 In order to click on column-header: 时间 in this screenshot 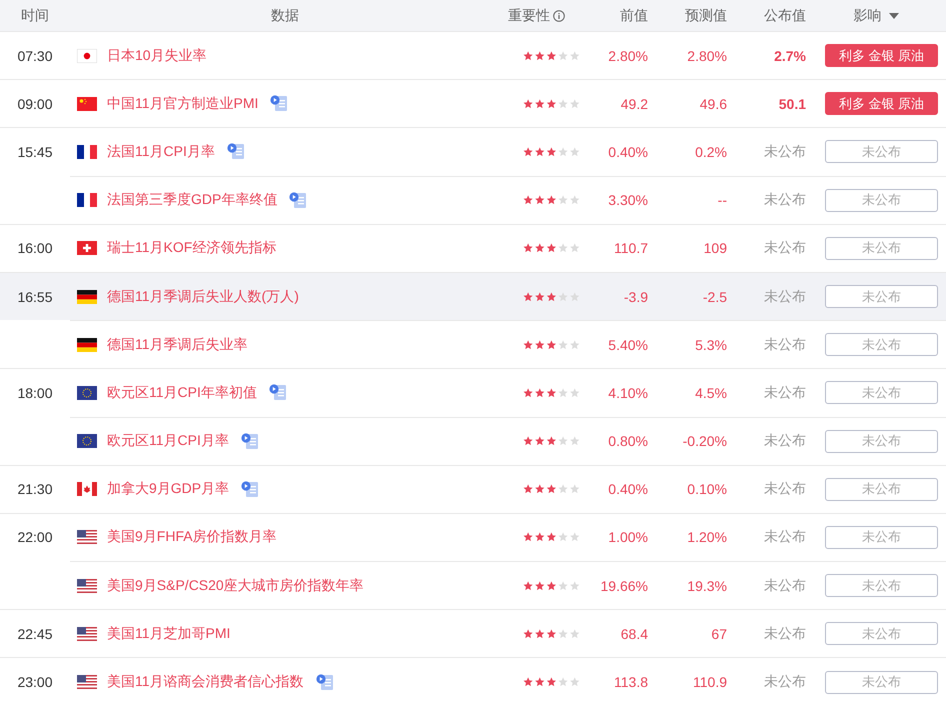, I will do `click(35, 15)`.